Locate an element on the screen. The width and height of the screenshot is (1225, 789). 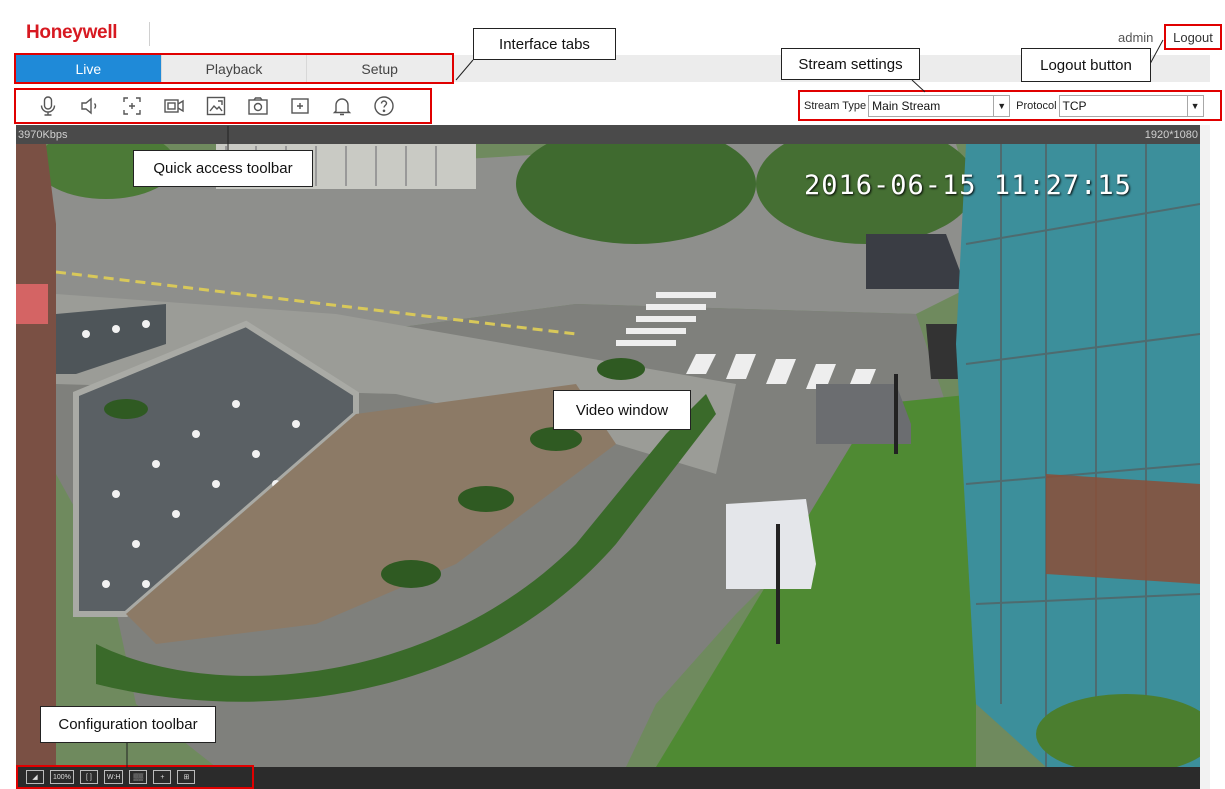
tab-playback: Playback is located at coordinates (234, 68).